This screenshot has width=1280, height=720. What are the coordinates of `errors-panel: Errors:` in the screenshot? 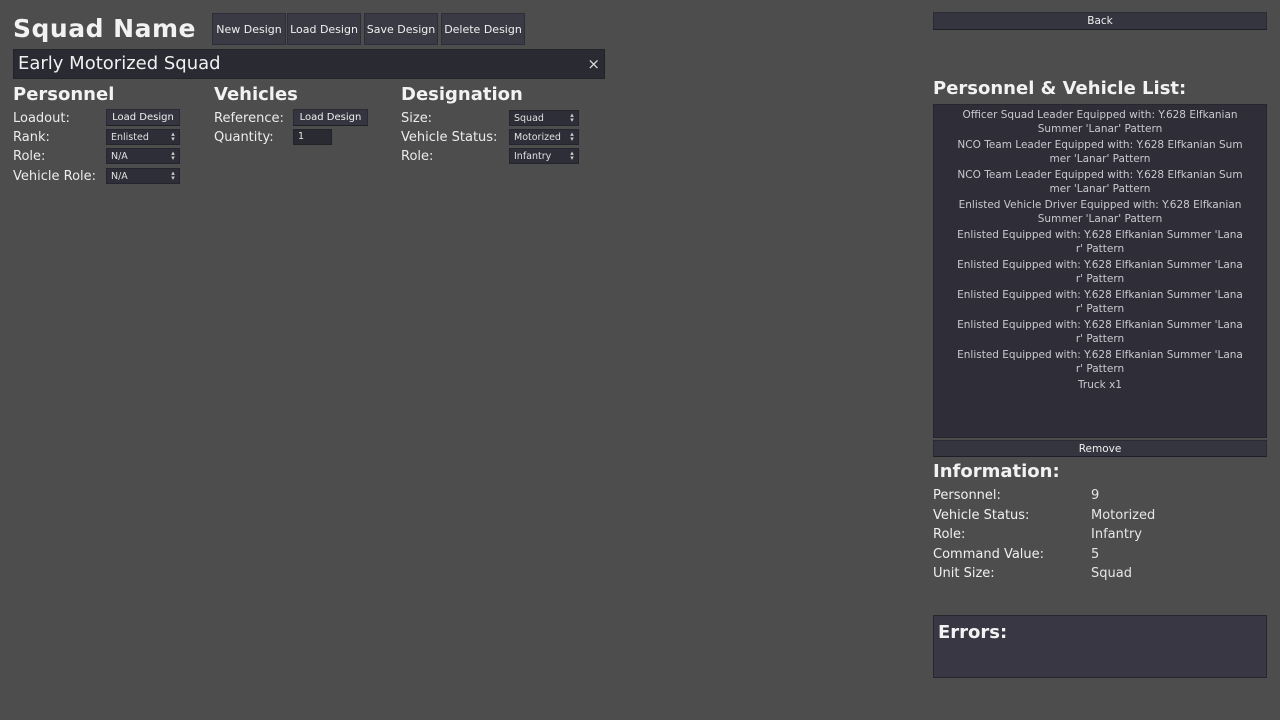 It's located at (1100, 646).